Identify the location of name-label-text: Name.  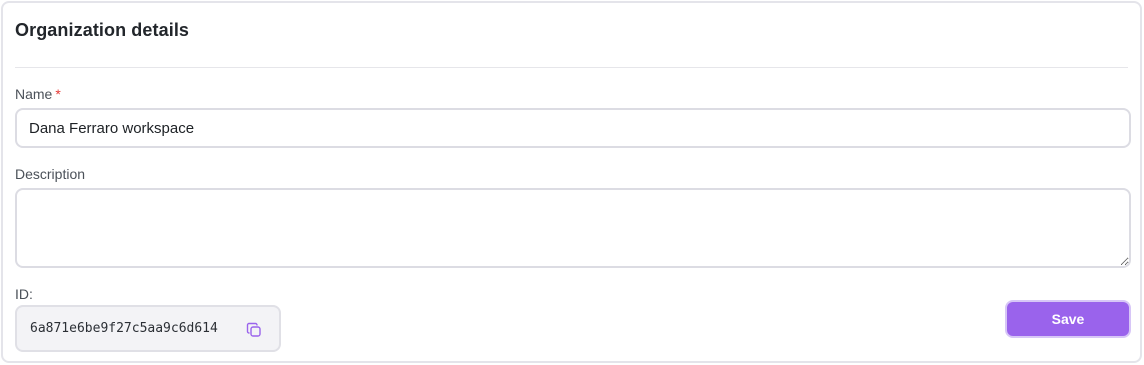
(34, 94).